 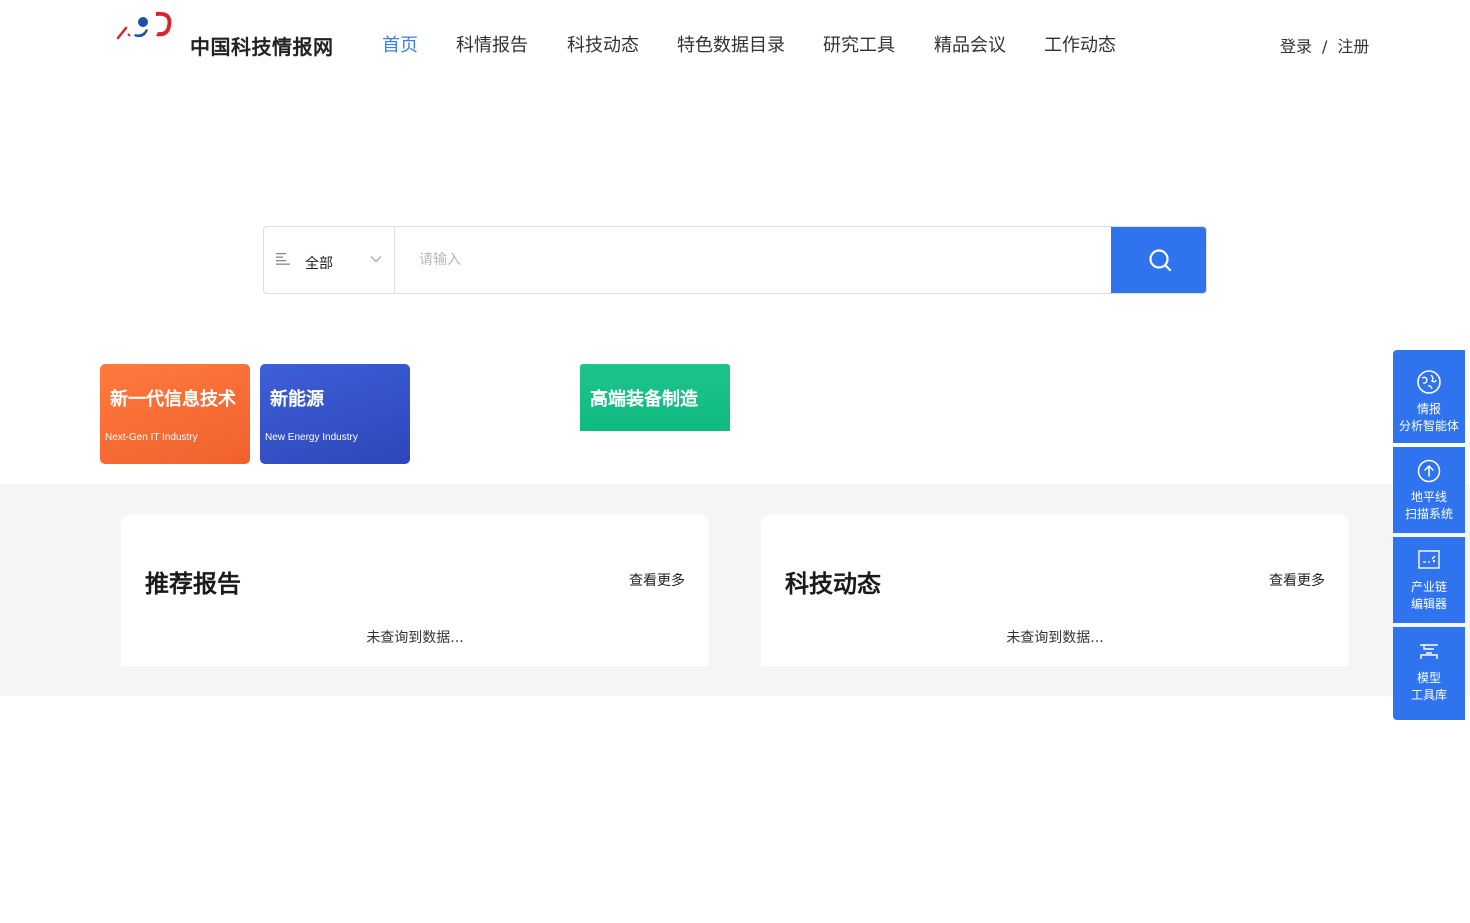 I want to click on industry-card-title: 新能源, so click(x=297, y=399).